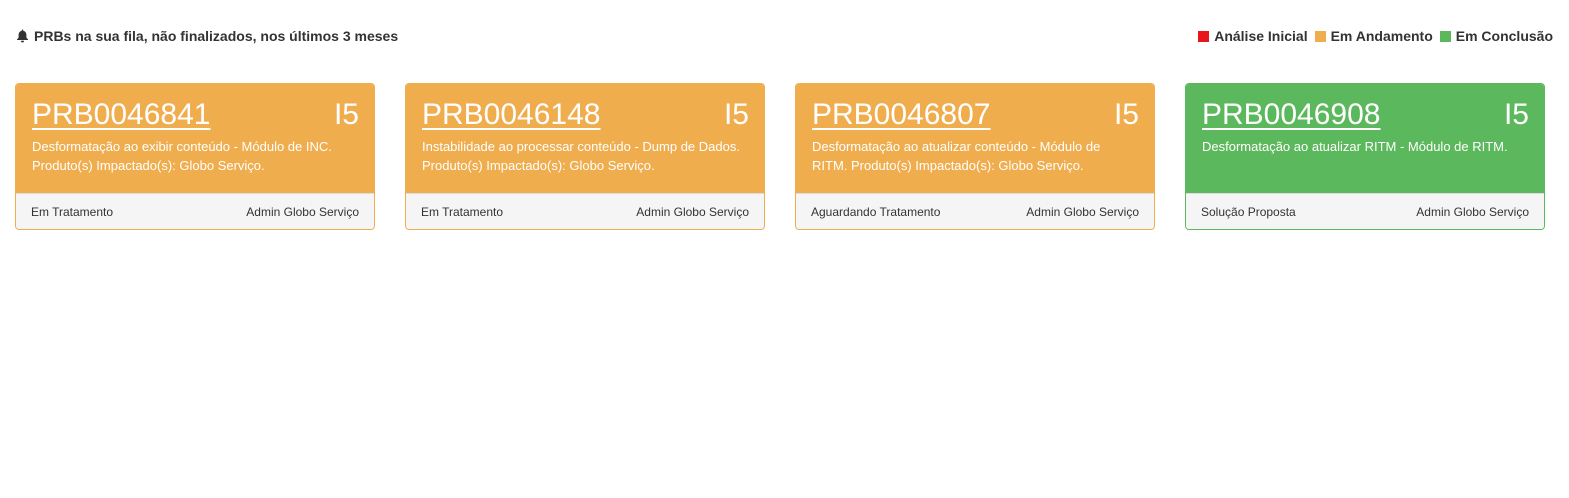 This screenshot has height=498, width=1569. I want to click on bell-icon, so click(22, 36).